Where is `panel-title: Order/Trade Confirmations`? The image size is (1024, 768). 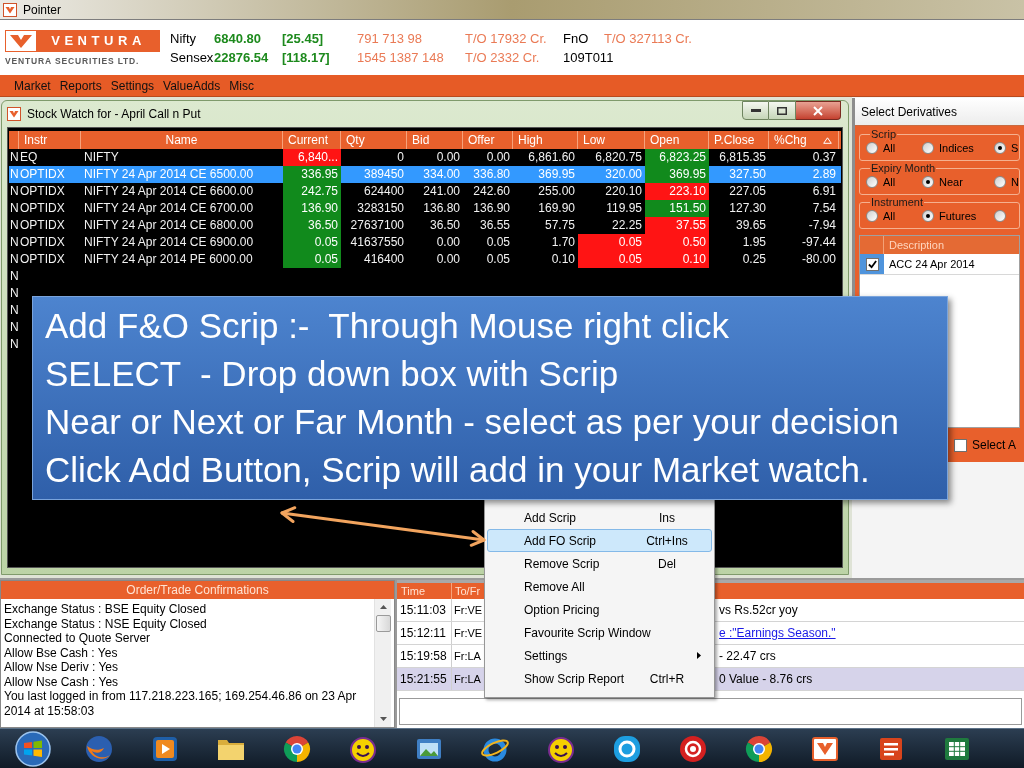 panel-title: Order/Trade Confirmations is located at coordinates (197, 590).